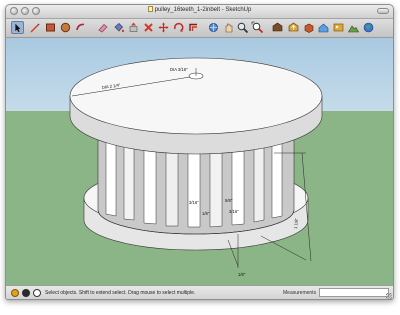  I want to click on share-model-icon, so click(293, 27).